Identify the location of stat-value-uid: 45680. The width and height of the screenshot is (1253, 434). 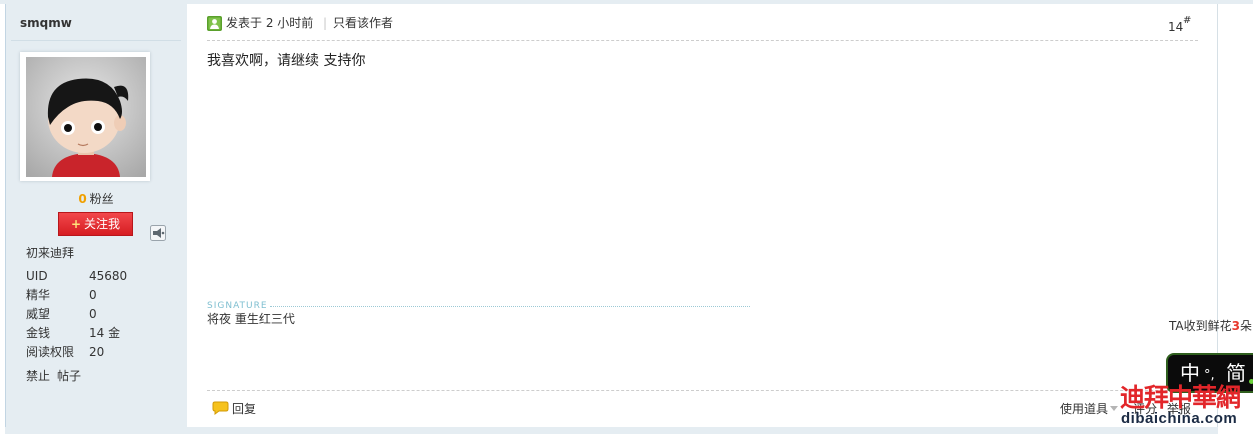
(108, 276).